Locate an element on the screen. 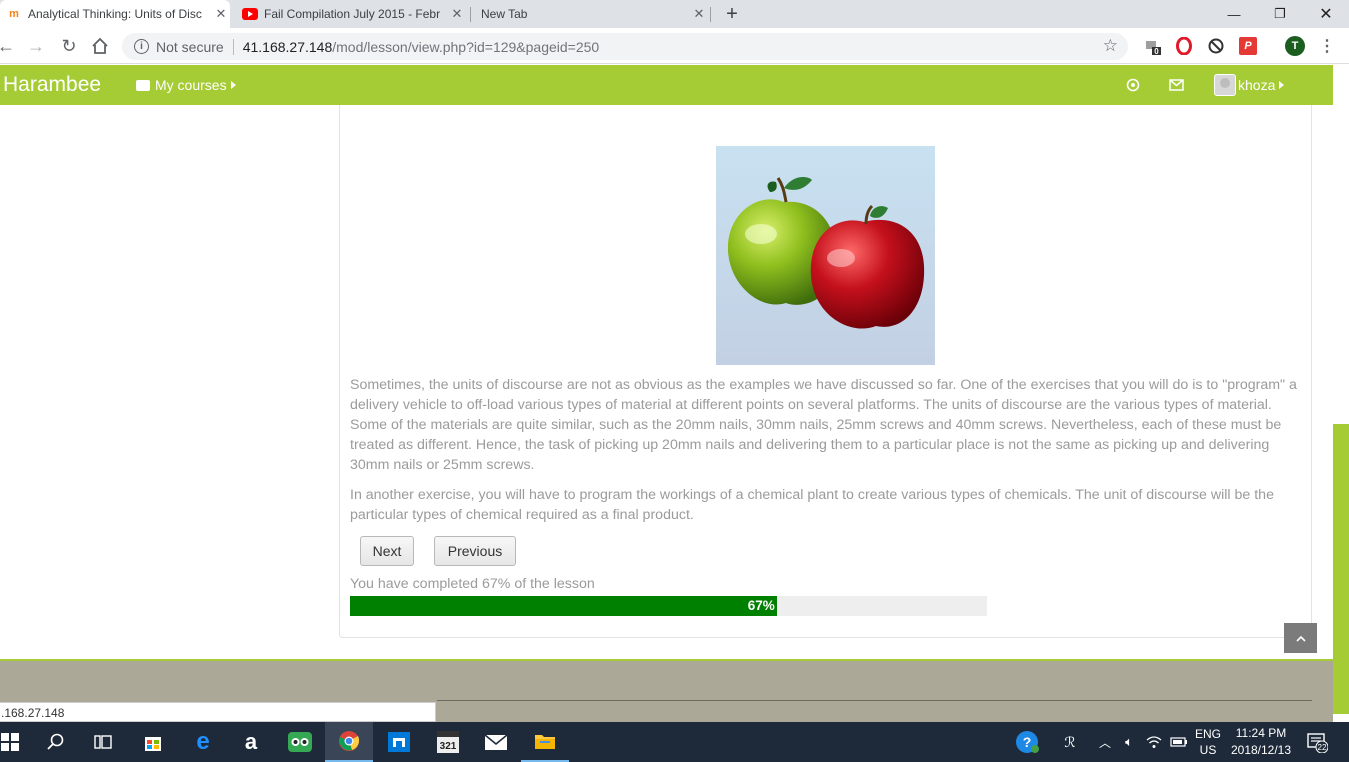 This screenshot has width=1349, height=762. close-window-icon: ✕ is located at coordinates (1326, 14).